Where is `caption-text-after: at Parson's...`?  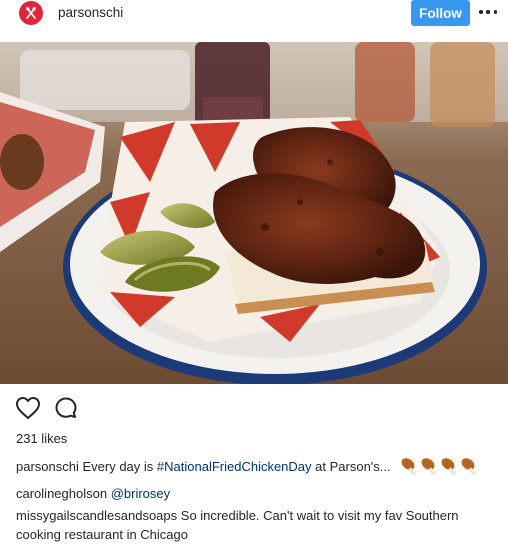
caption-text-after: at Parson's... is located at coordinates (351, 466).